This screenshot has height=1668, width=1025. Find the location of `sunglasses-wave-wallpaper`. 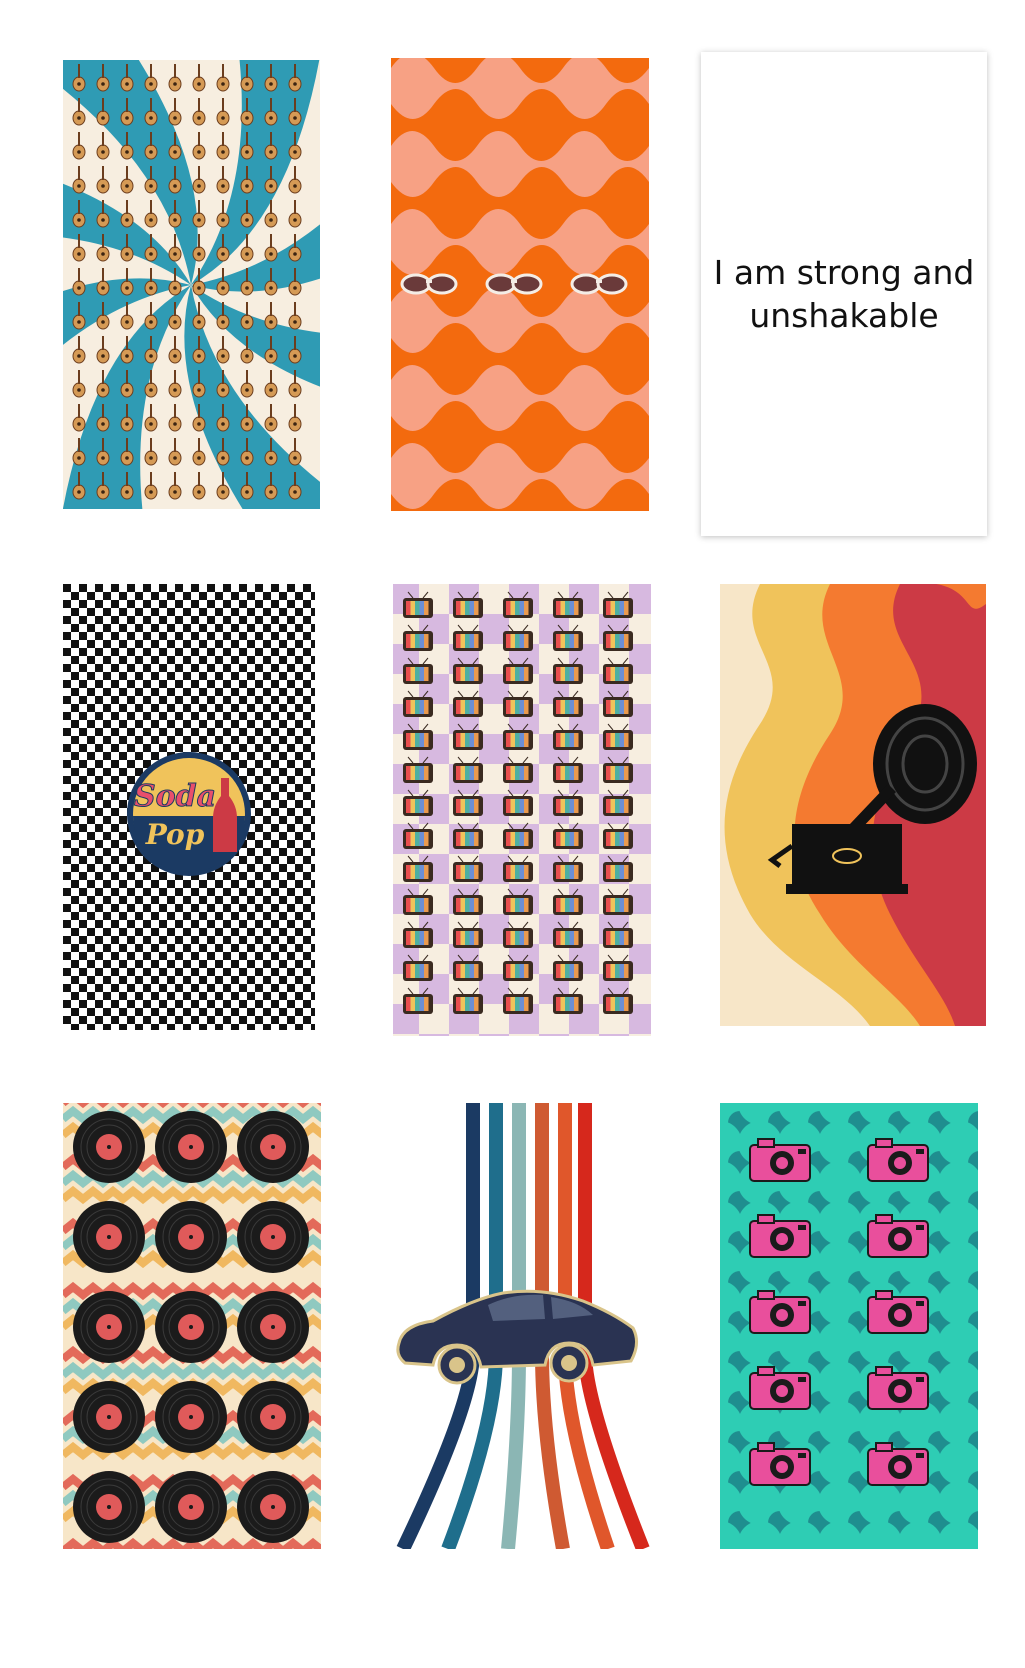

sunglasses-wave-wallpaper is located at coordinates (520, 284).